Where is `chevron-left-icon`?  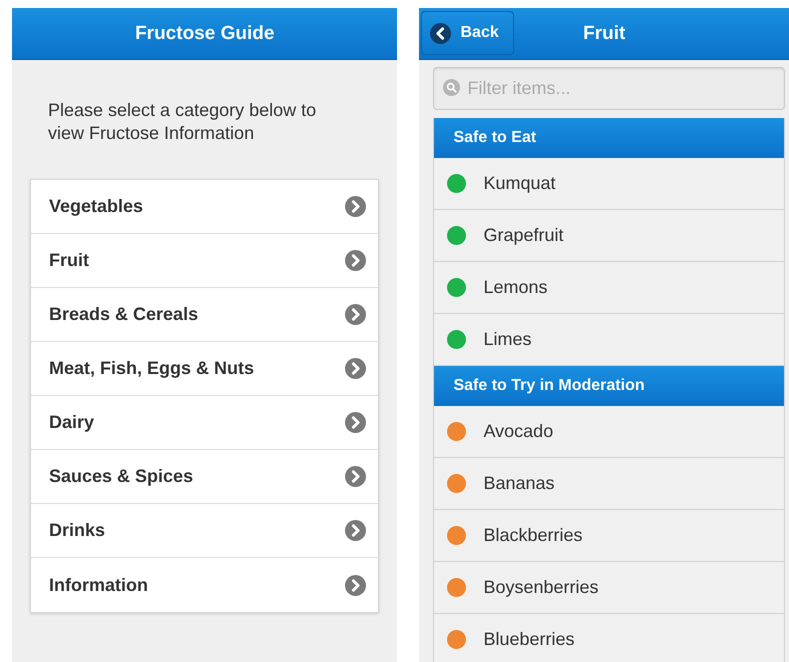 chevron-left-icon is located at coordinates (441, 33).